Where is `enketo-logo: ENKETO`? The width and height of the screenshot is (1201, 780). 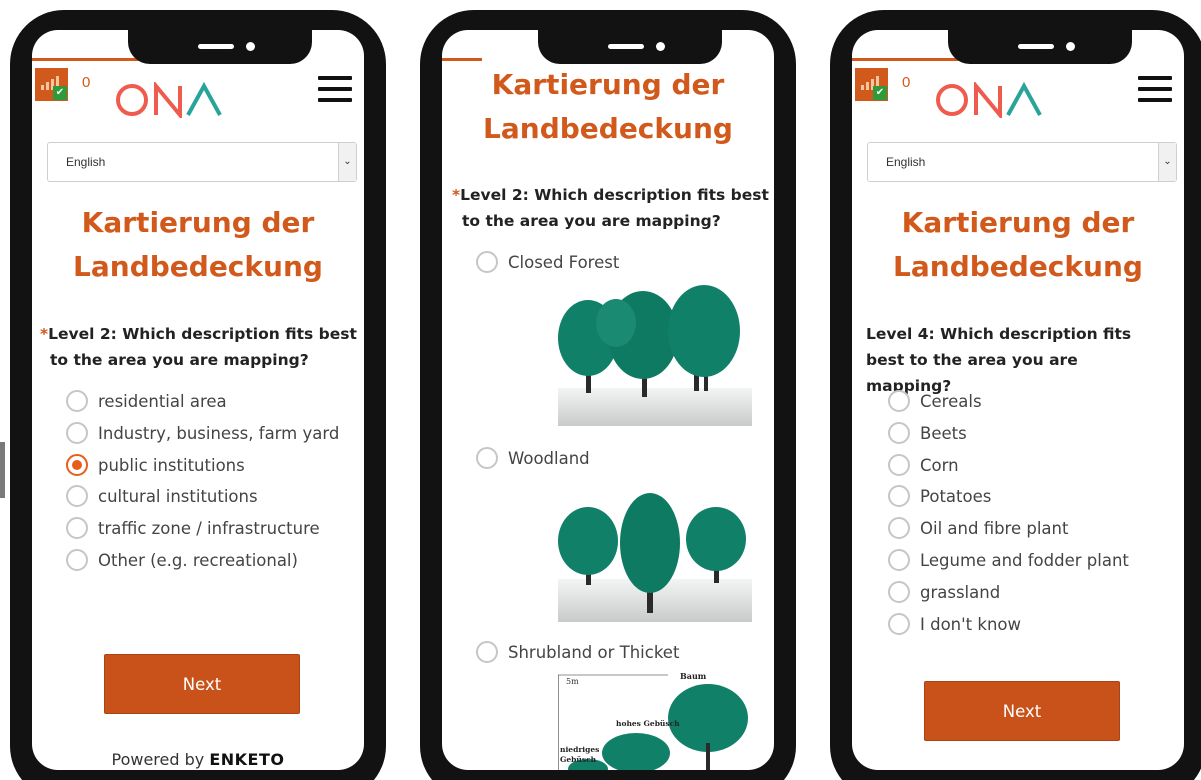 enketo-logo: ENKETO is located at coordinates (246, 759).